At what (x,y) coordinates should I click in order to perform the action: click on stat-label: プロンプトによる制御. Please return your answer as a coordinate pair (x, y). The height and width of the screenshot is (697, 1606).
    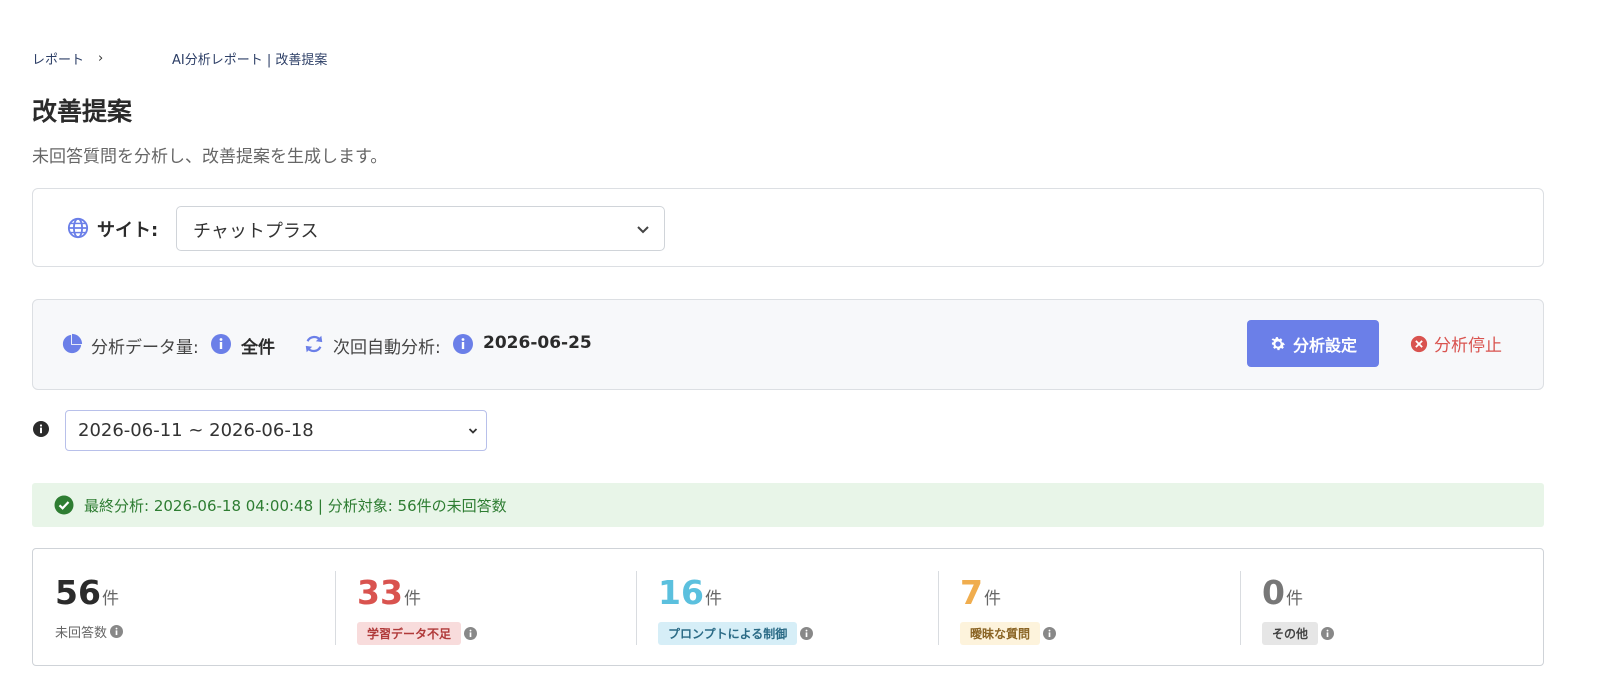
    Looking at the image, I should click on (736, 633).